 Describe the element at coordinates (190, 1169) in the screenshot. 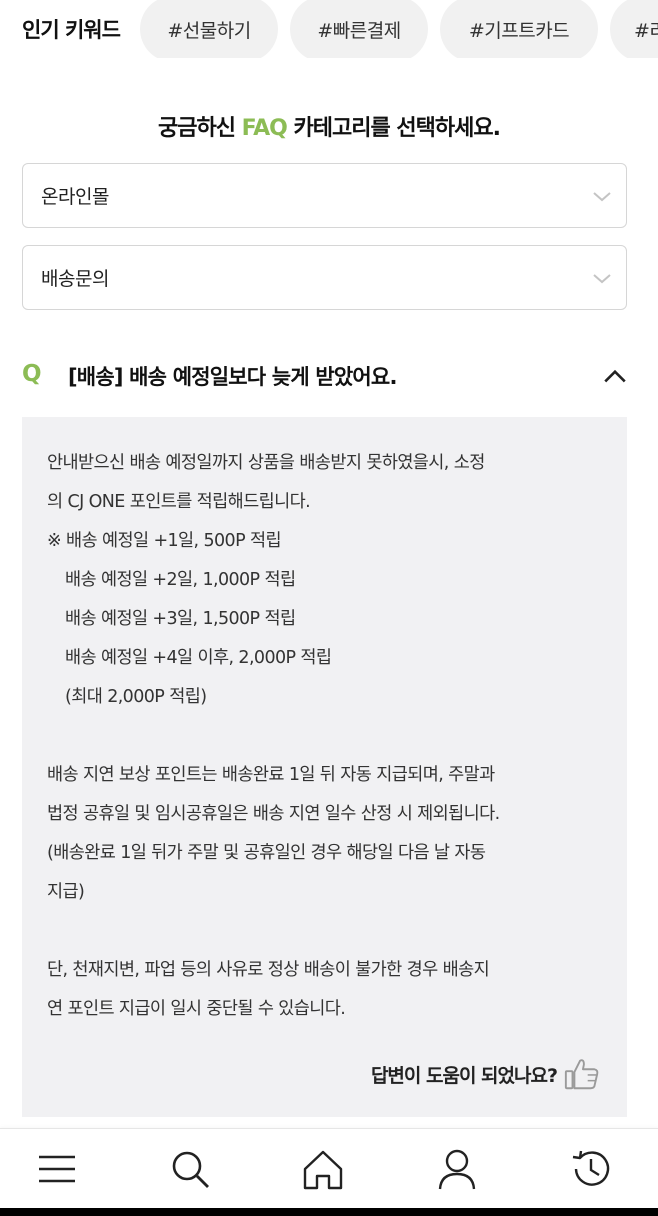

I see `search-icon` at that location.